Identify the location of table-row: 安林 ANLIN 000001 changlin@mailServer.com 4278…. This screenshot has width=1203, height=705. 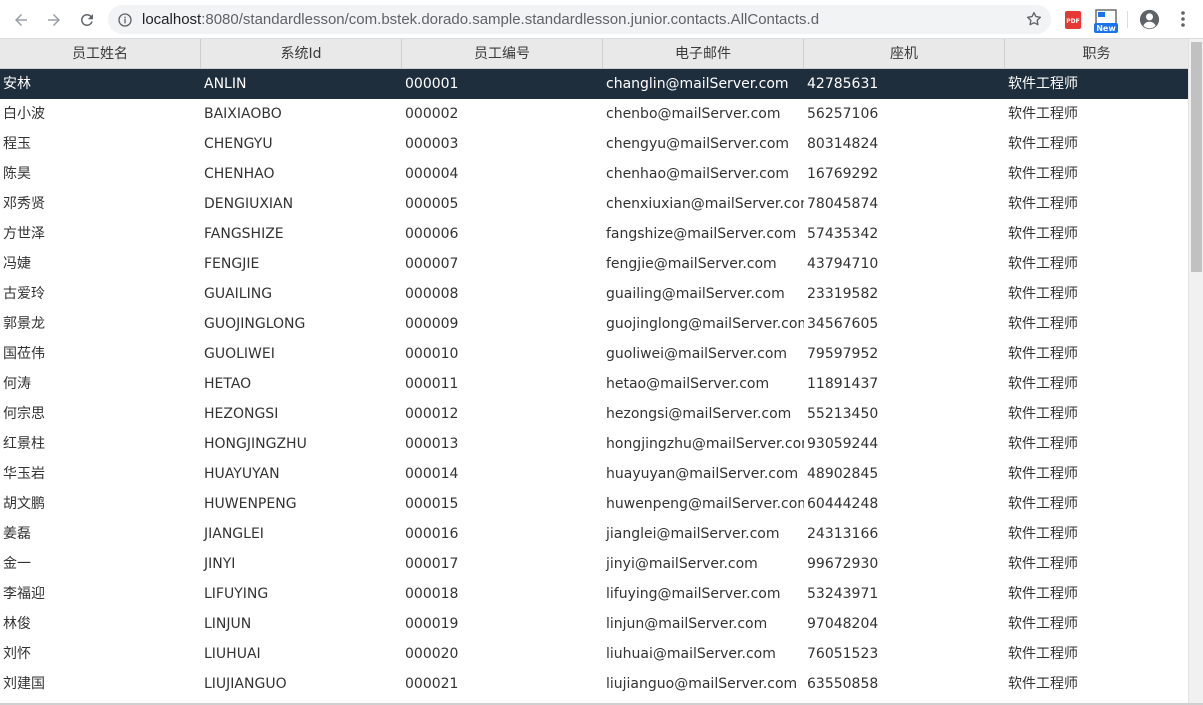
(594, 84).